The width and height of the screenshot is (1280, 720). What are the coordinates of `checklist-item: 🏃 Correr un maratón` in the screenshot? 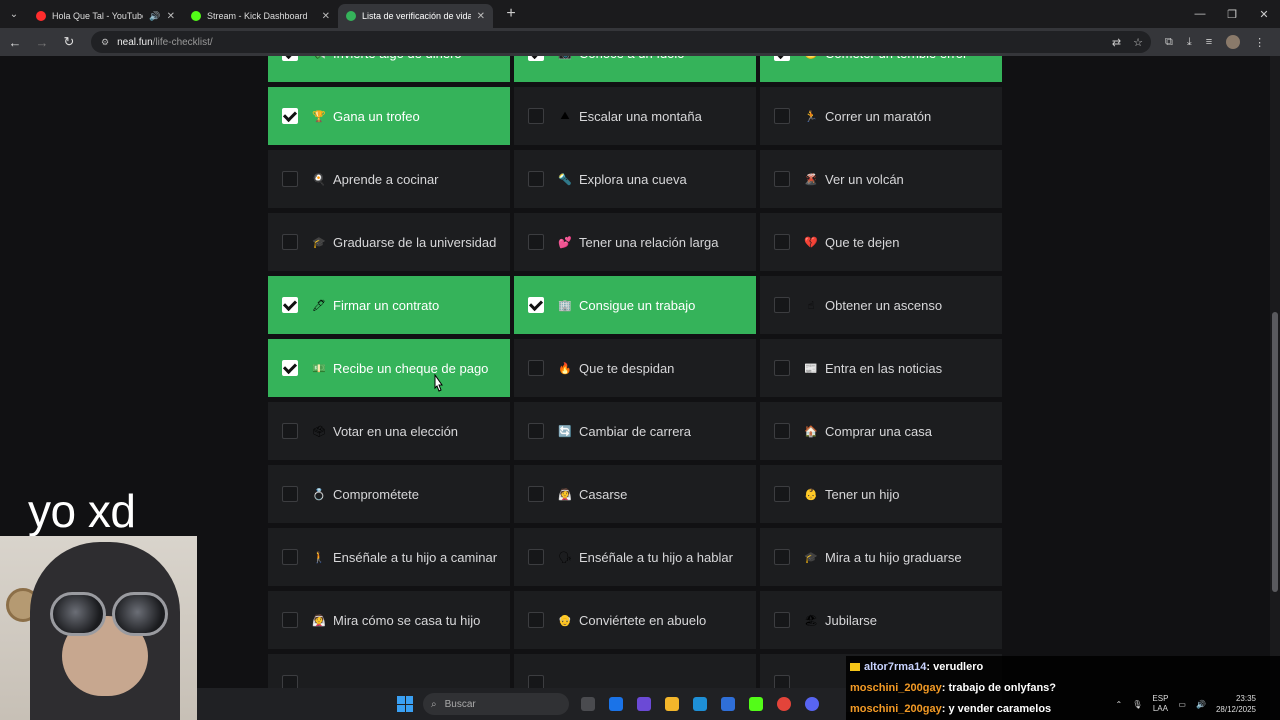 It's located at (881, 116).